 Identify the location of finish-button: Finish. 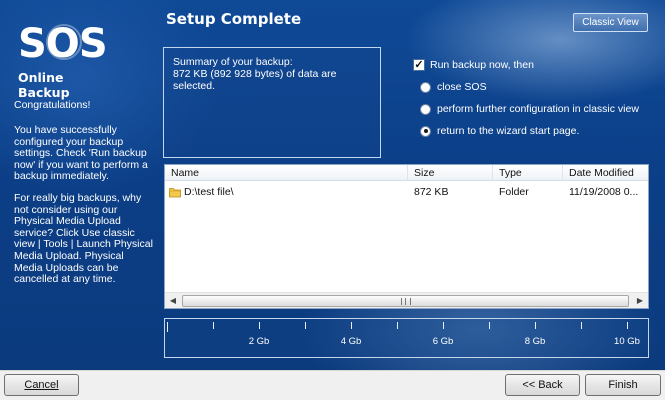
(623, 385).